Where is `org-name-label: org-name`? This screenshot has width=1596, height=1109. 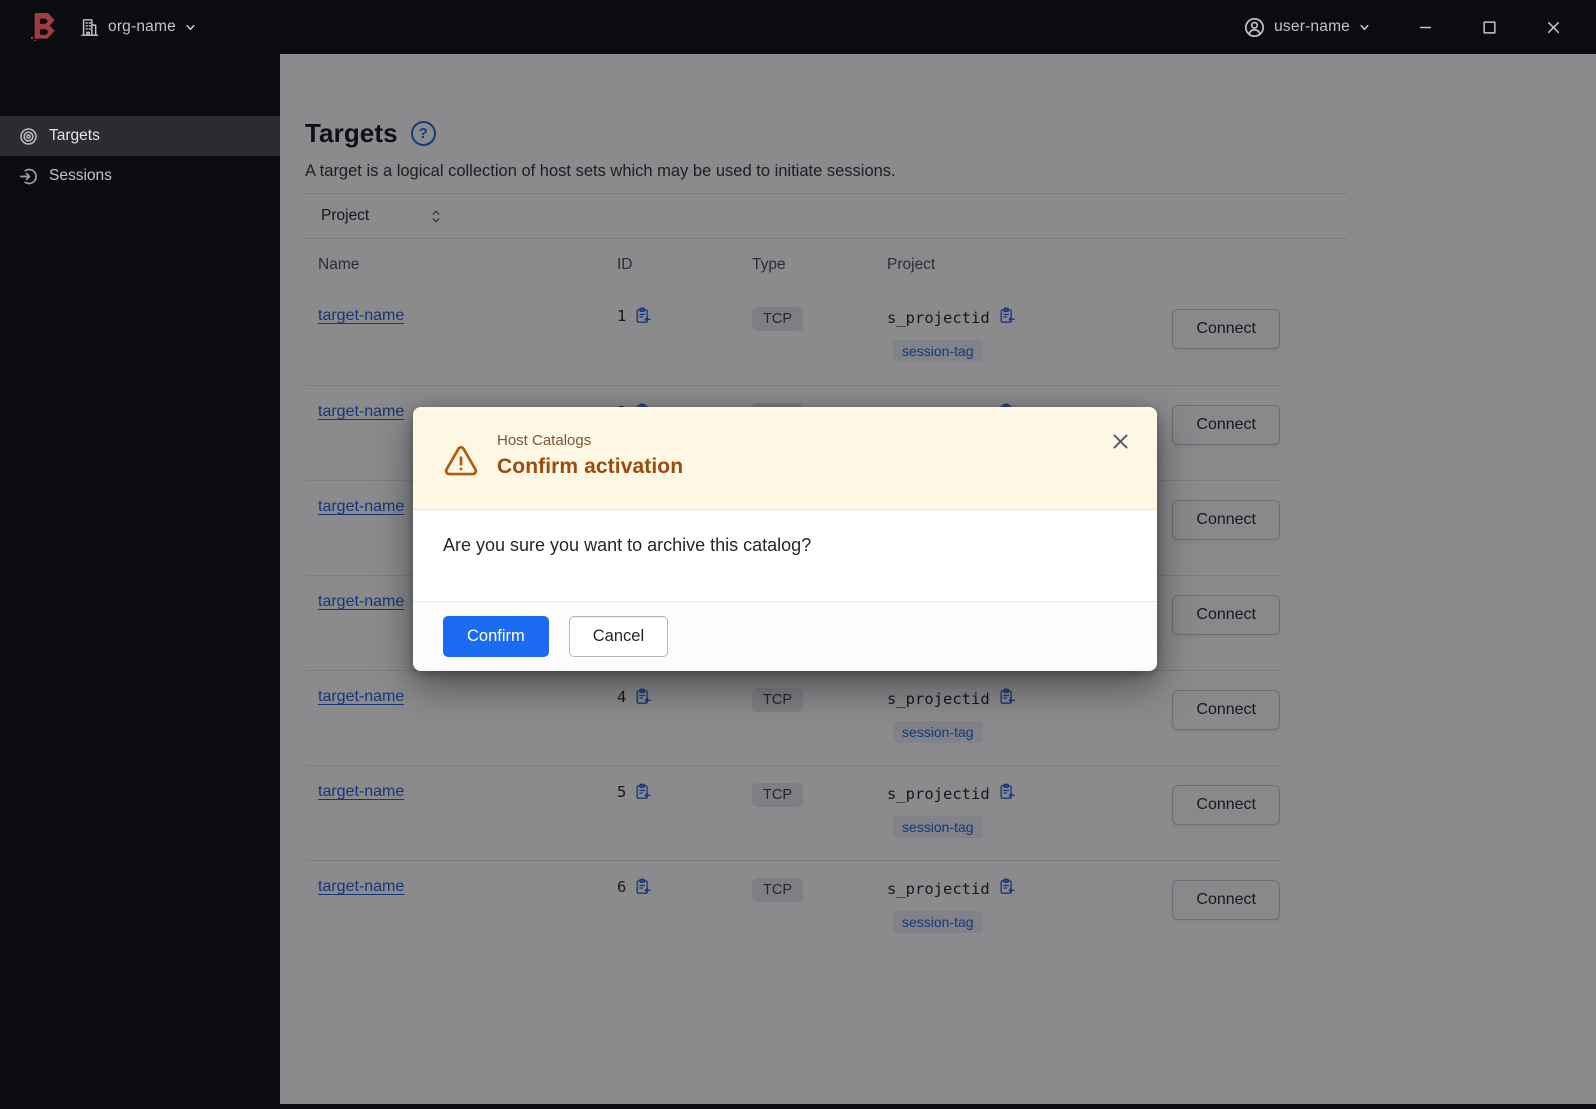
org-name-label: org-name is located at coordinates (142, 26).